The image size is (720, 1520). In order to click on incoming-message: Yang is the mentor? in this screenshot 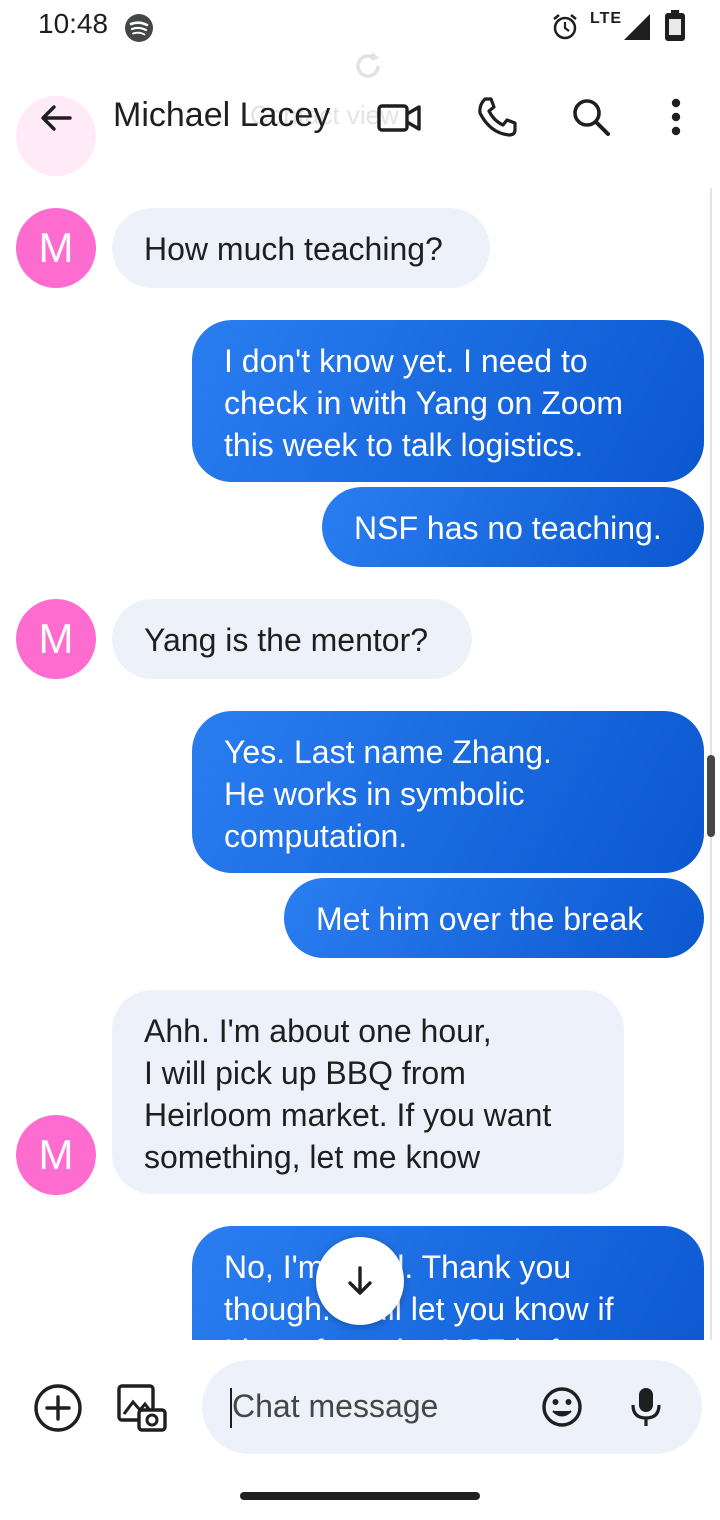, I will do `click(292, 639)`.